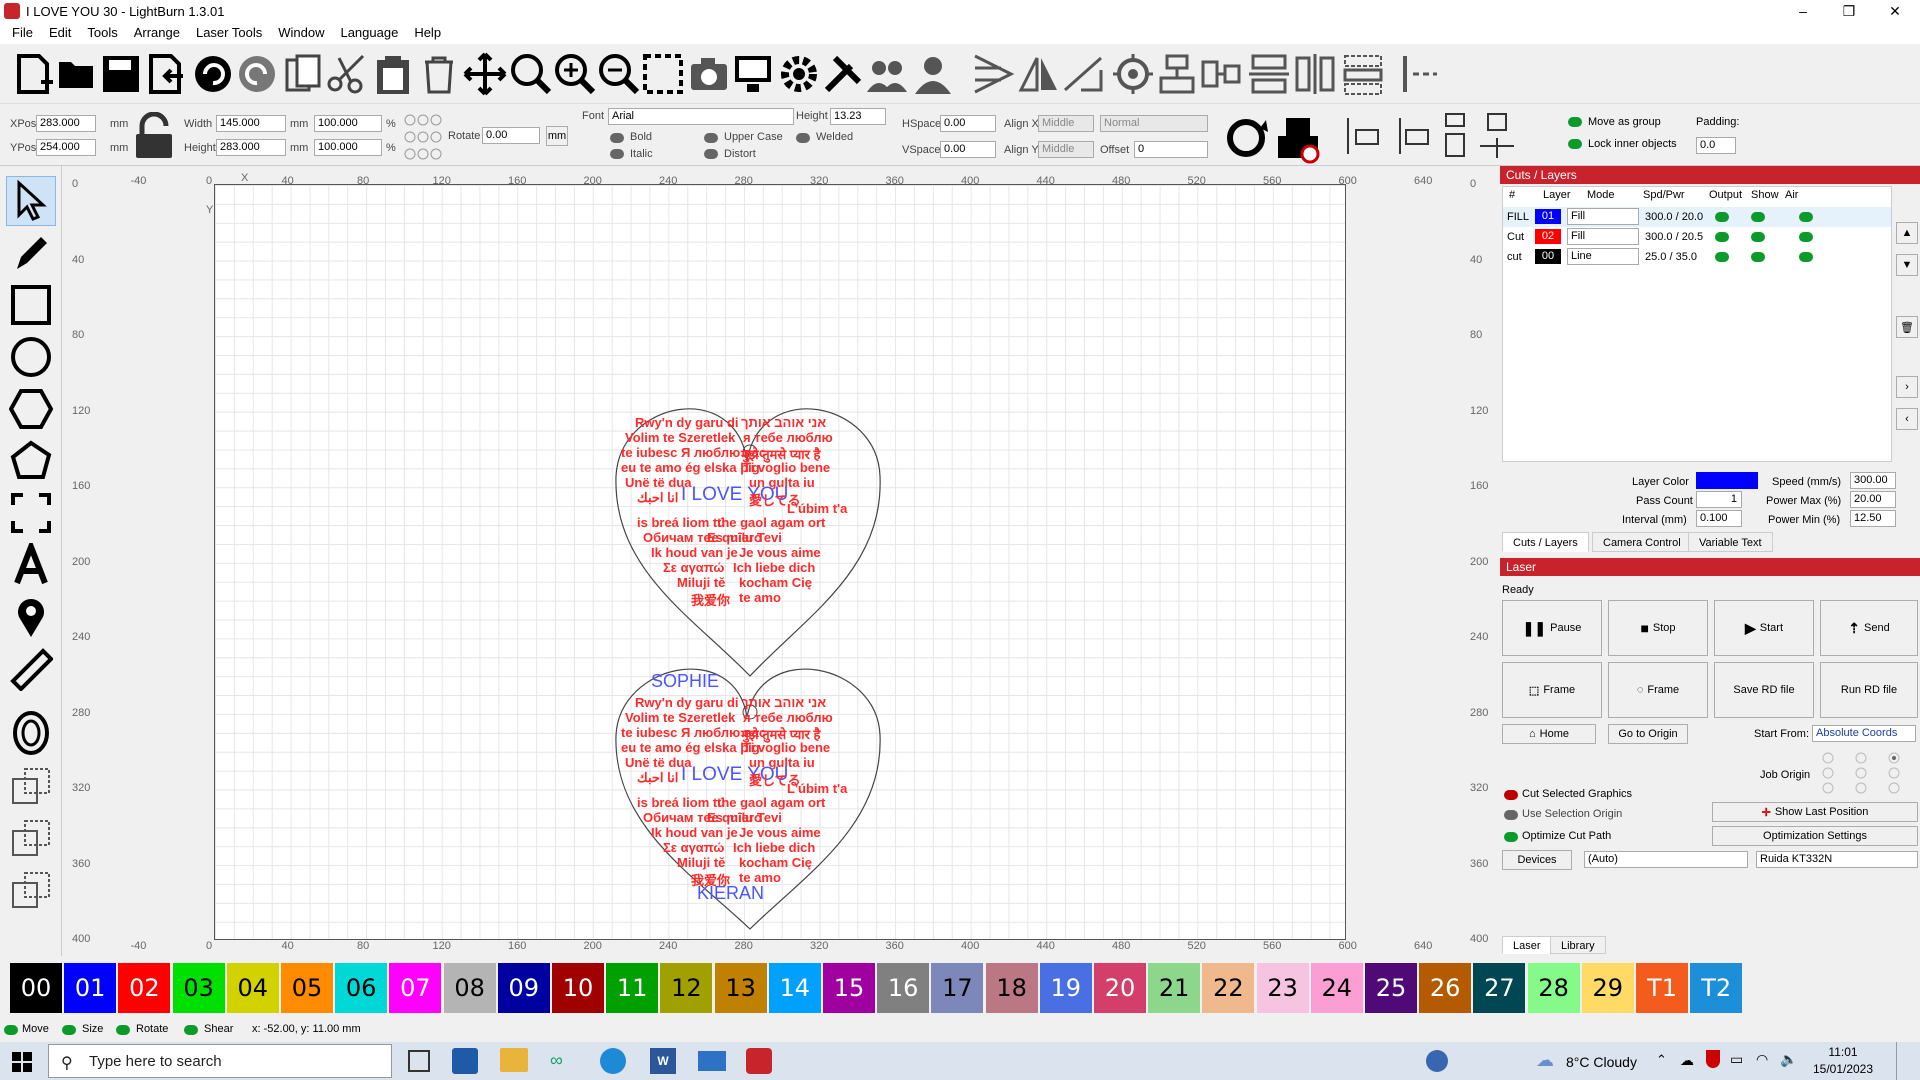  Describe the element at coordinates (619, 74) in the screenshot. I see `zoom-out-icon` at that location.